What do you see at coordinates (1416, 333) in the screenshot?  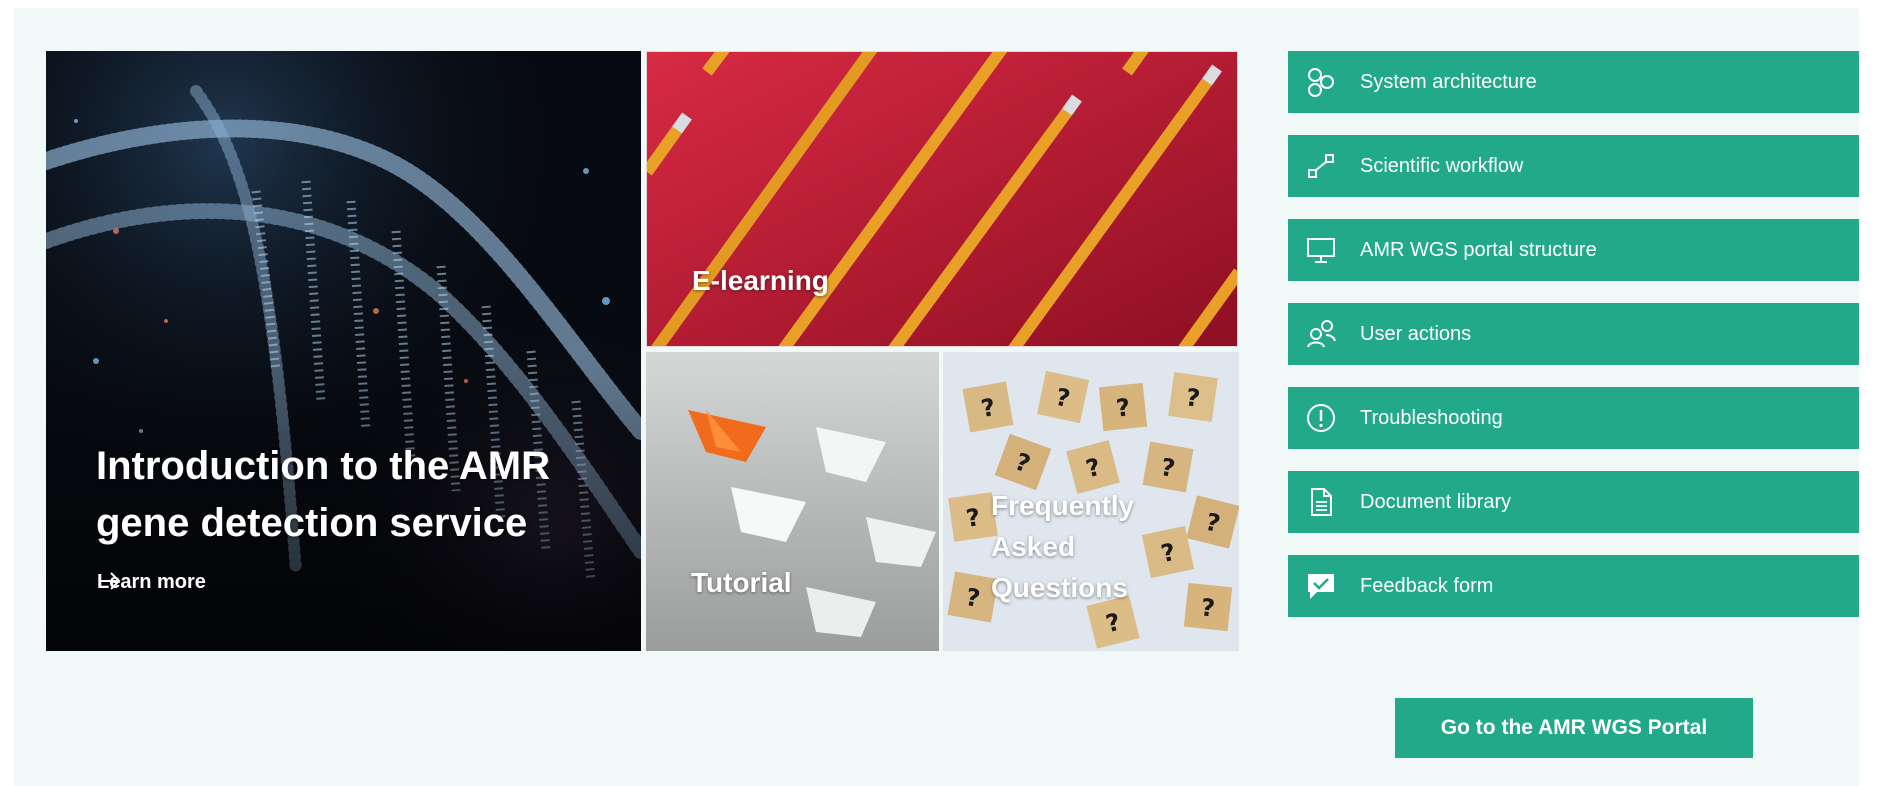 I see `link-label: User actions` at bounding box center [1416, 333].